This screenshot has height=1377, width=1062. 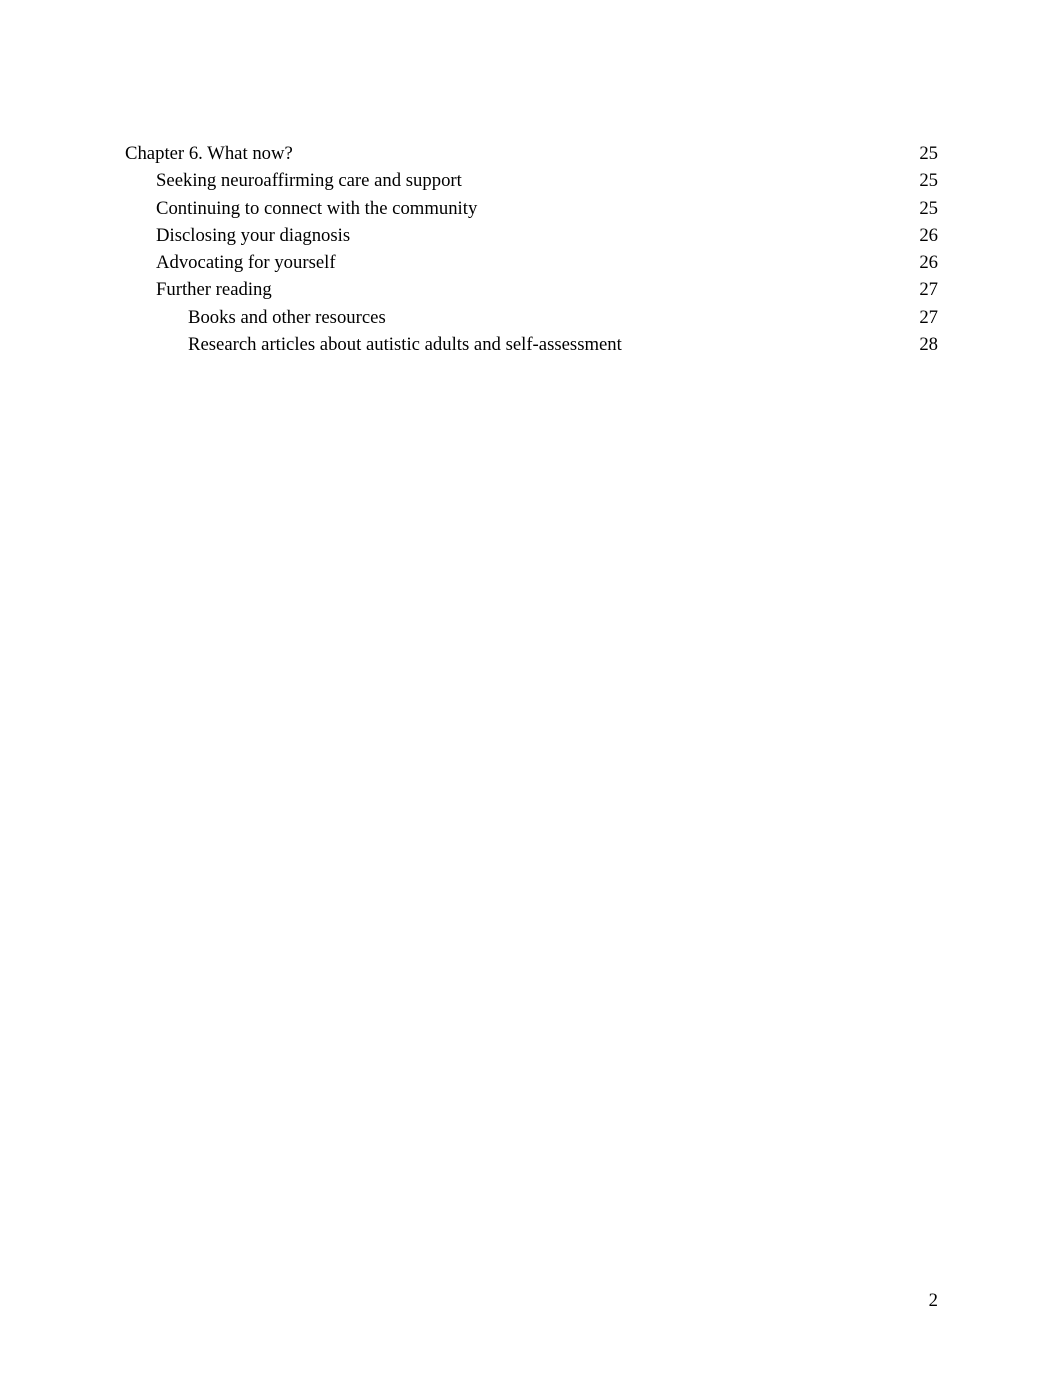 What do you see at coordinates (214, 290) in the screenshot?
I see `toc-entry-title: Further reading` at bounding box center [214, 290].